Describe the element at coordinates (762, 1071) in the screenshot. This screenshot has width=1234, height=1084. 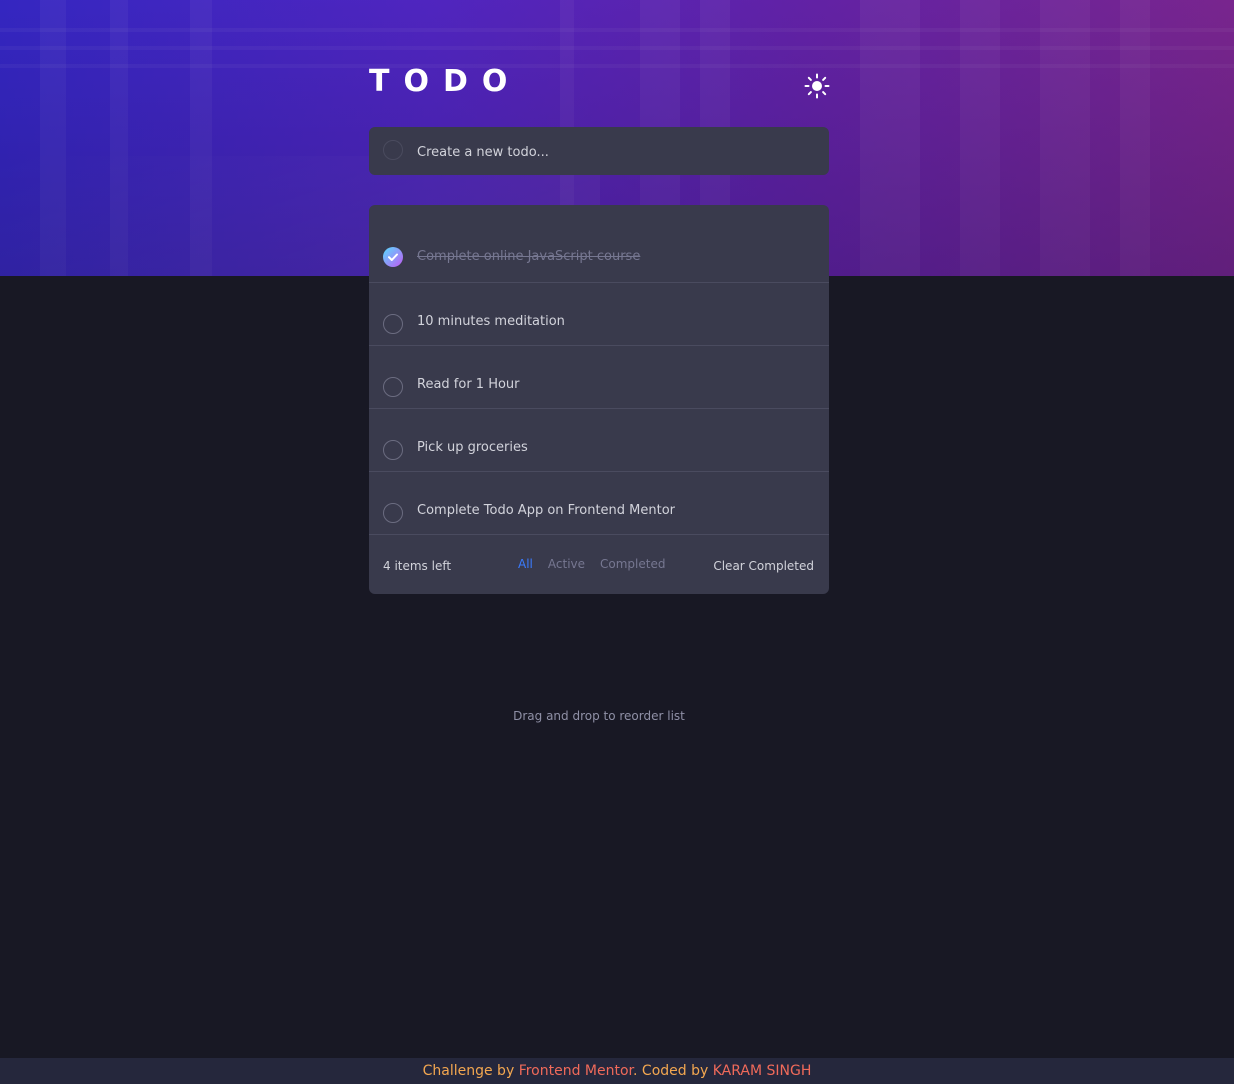
I see `author-link: KARAM SINGH` at that location.